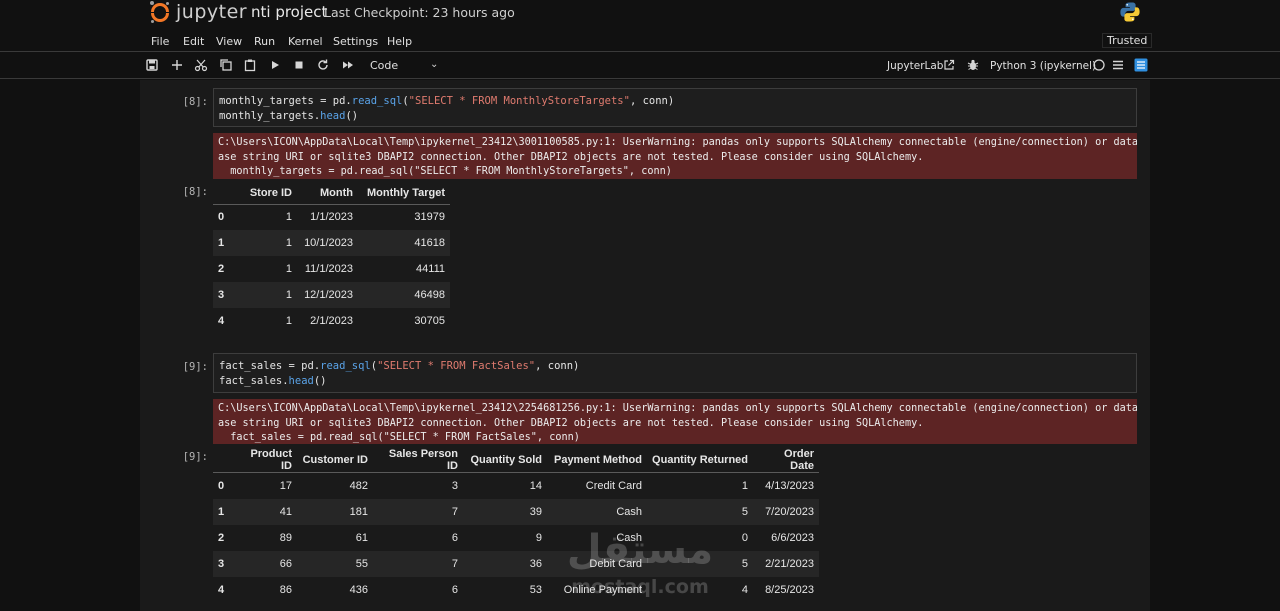  I want to click on column-header: Quantity Returned, so click(700, 460).